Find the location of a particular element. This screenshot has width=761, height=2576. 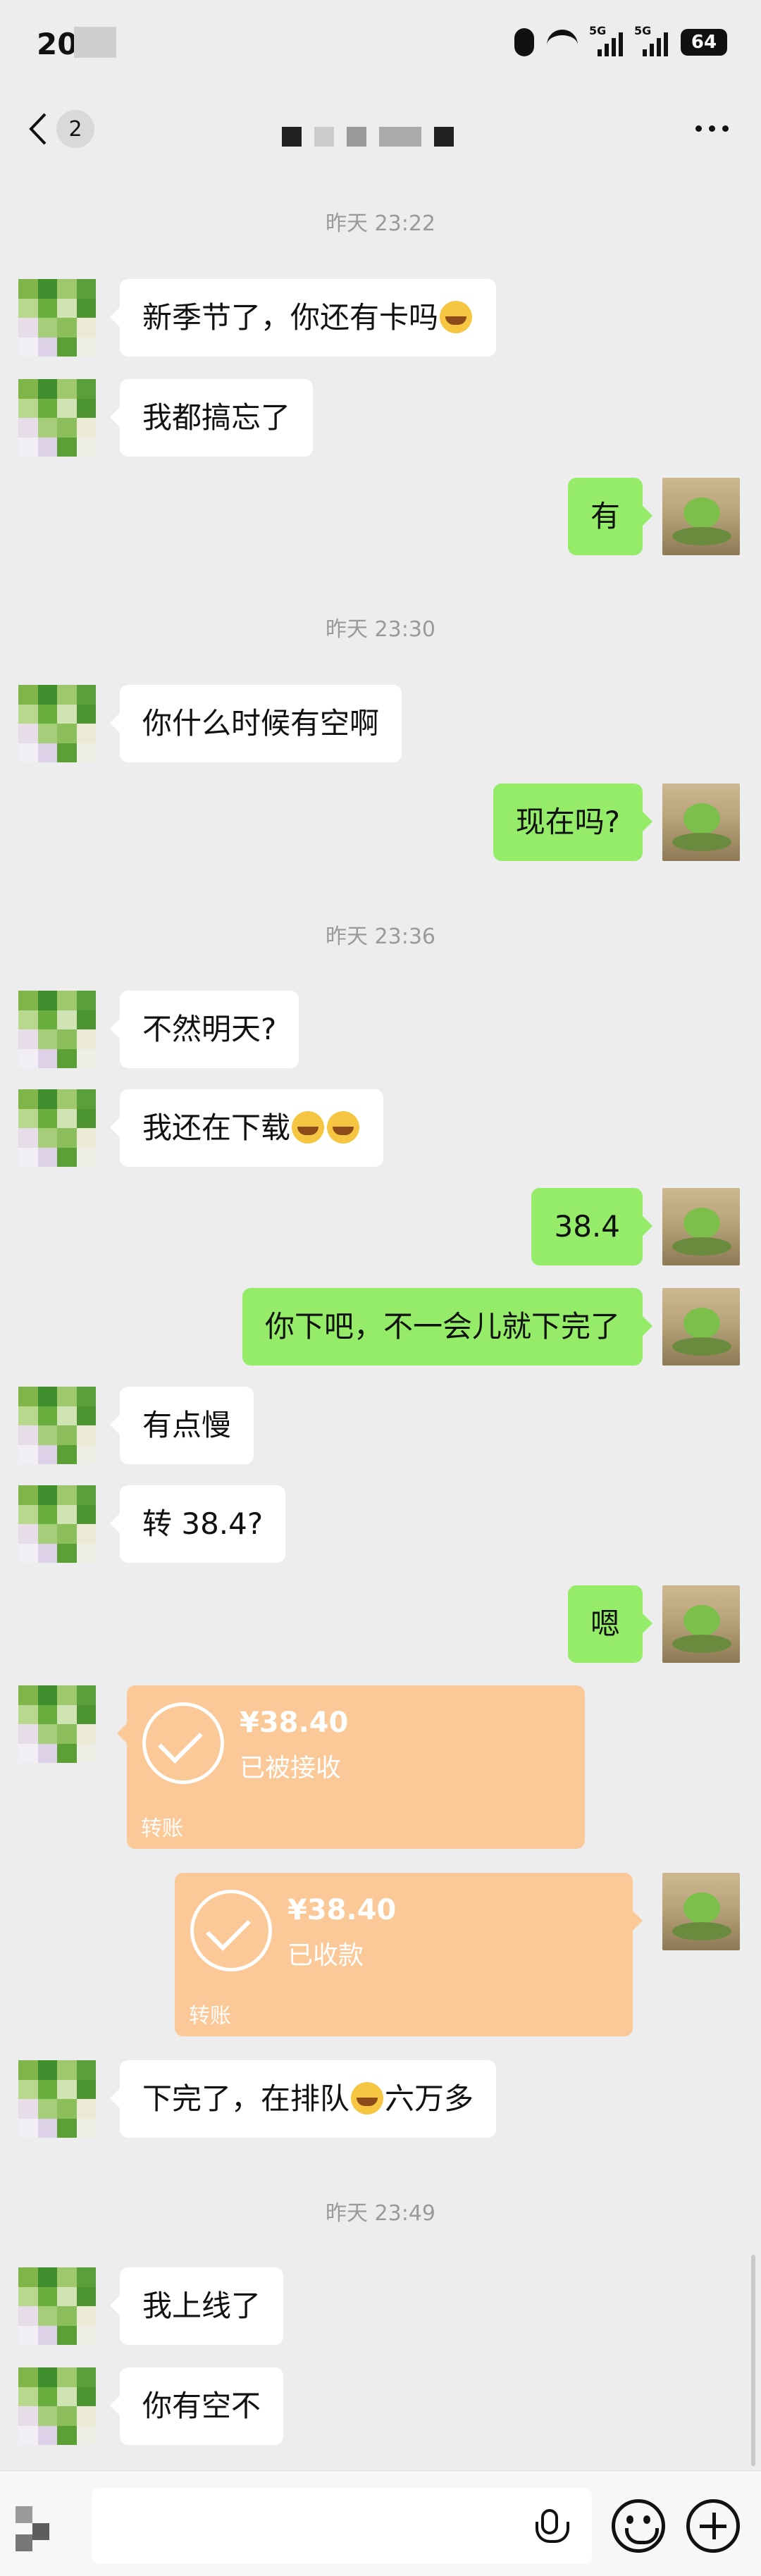

input-bar is located at coordinates (380, 2523).